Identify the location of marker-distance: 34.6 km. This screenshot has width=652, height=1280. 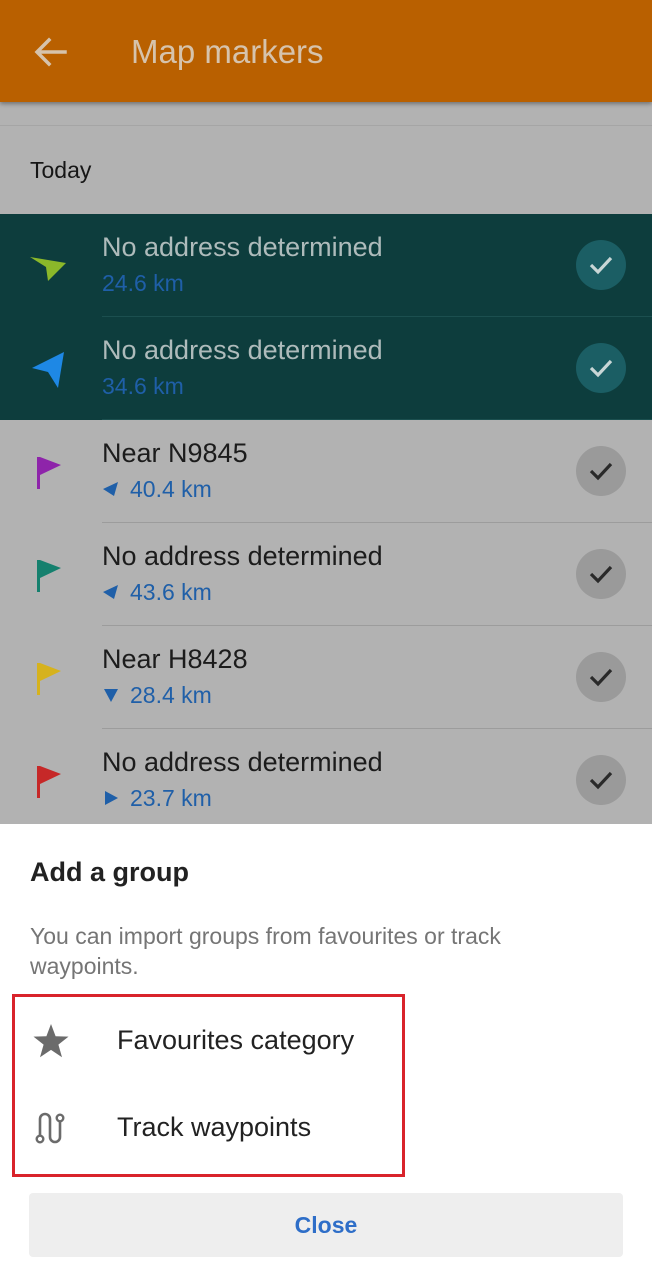
(143, 386).